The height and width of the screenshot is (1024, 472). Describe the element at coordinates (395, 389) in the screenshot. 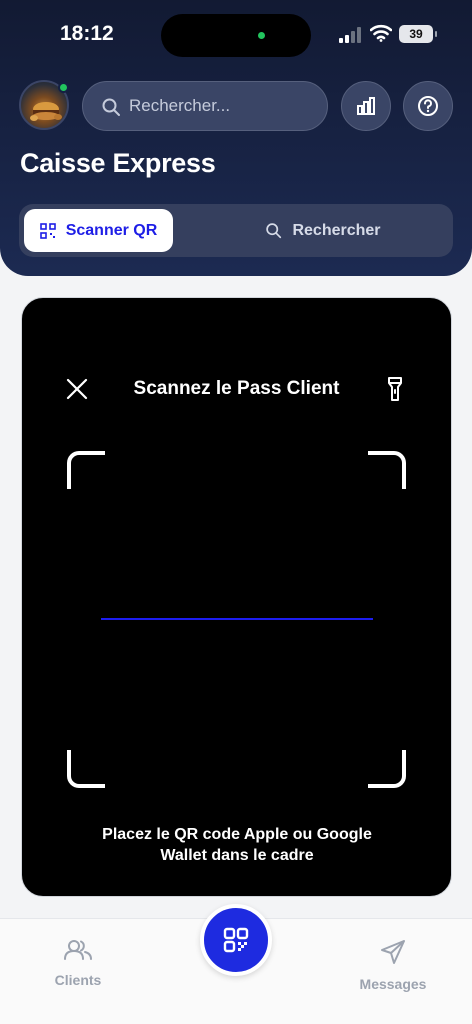

I see `flashlight-icon` at that location.